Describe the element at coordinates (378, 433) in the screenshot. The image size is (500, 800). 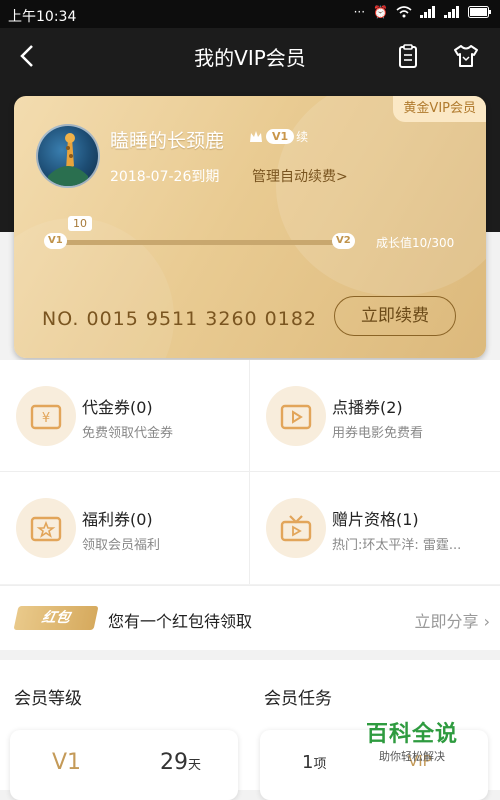
I see `benefit-subtitle: 用券电影免费看` at that location.